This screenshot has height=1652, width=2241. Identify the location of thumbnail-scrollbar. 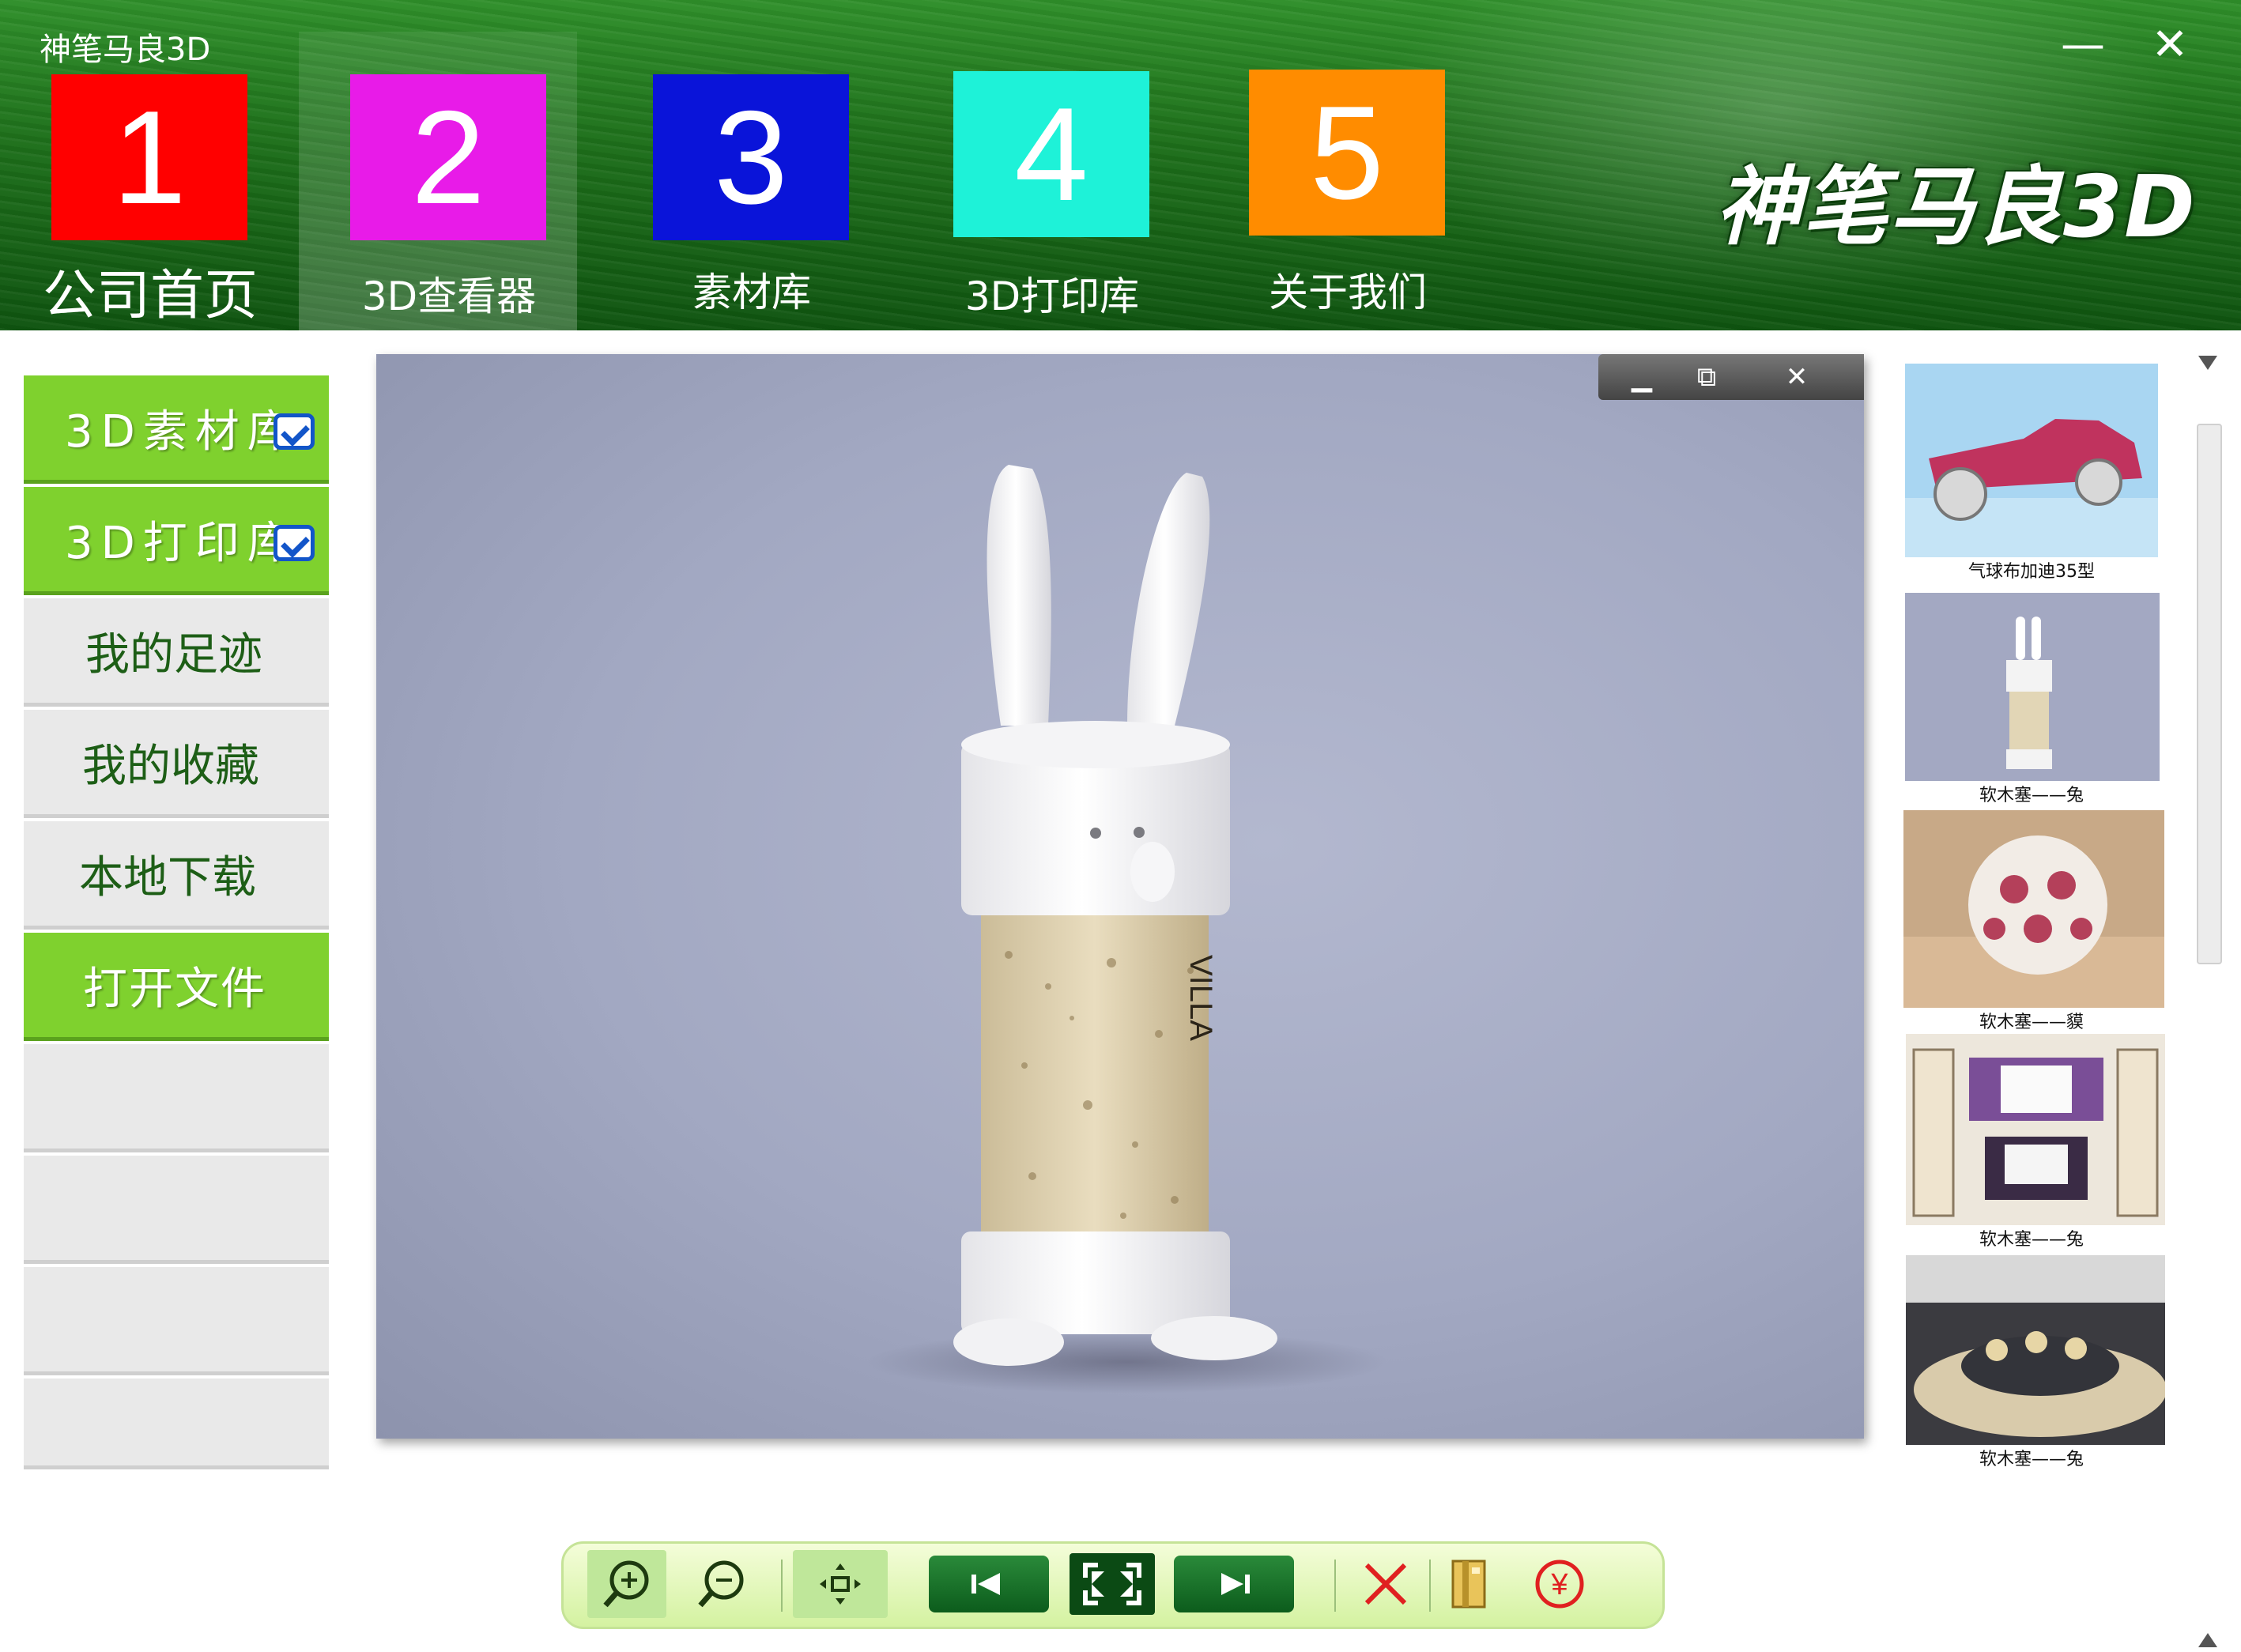
(2208, 1000).